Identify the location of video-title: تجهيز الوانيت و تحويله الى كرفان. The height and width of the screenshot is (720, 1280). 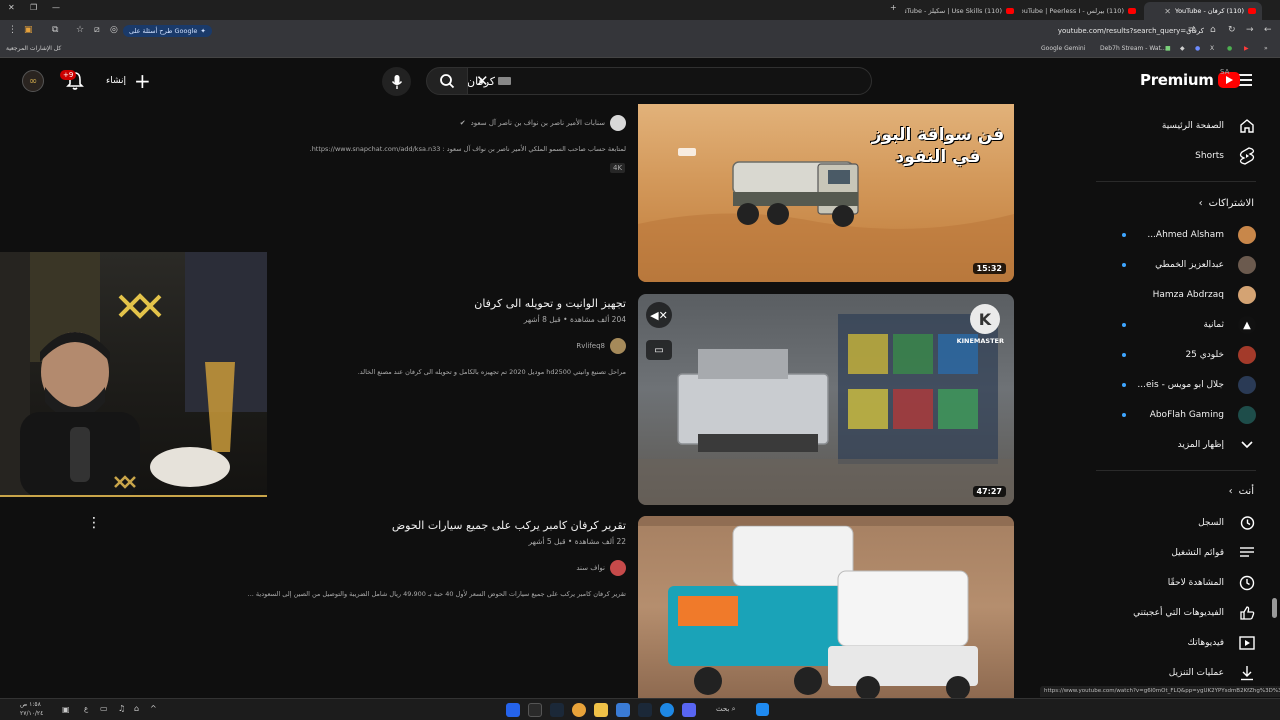
(550, 303).